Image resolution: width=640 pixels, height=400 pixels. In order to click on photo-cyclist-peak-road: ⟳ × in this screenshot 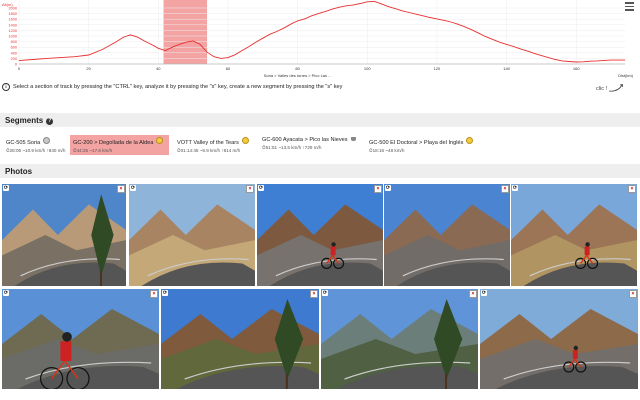, I will do `click(320, 235)`.